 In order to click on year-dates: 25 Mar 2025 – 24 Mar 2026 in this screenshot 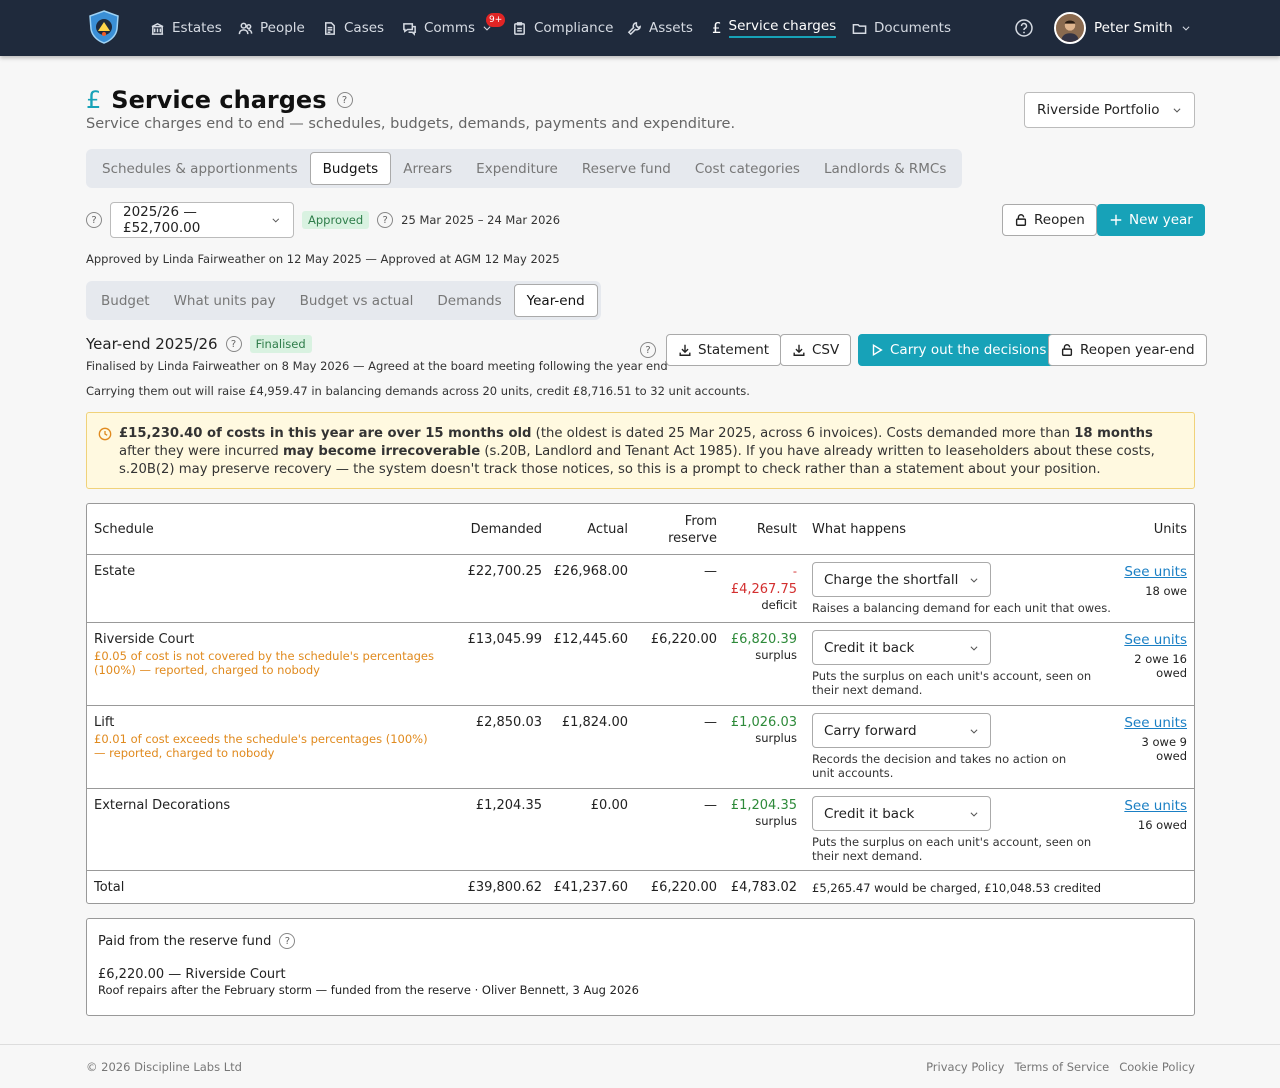, I will do `click(481, 220)`.